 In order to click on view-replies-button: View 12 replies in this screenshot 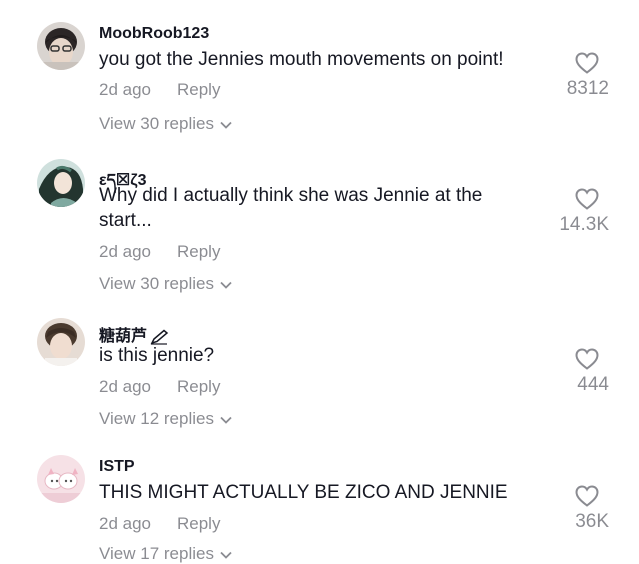, I will do `click(165, 419)`.